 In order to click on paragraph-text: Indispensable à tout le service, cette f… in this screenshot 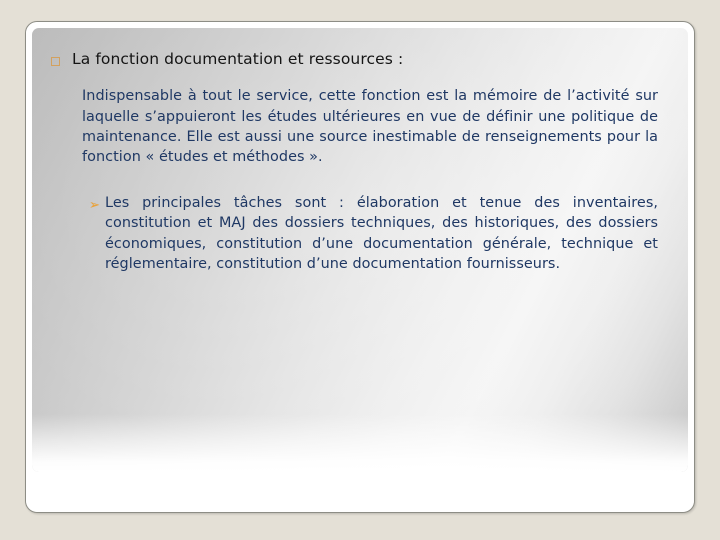, I will do `click(370, 126)`.